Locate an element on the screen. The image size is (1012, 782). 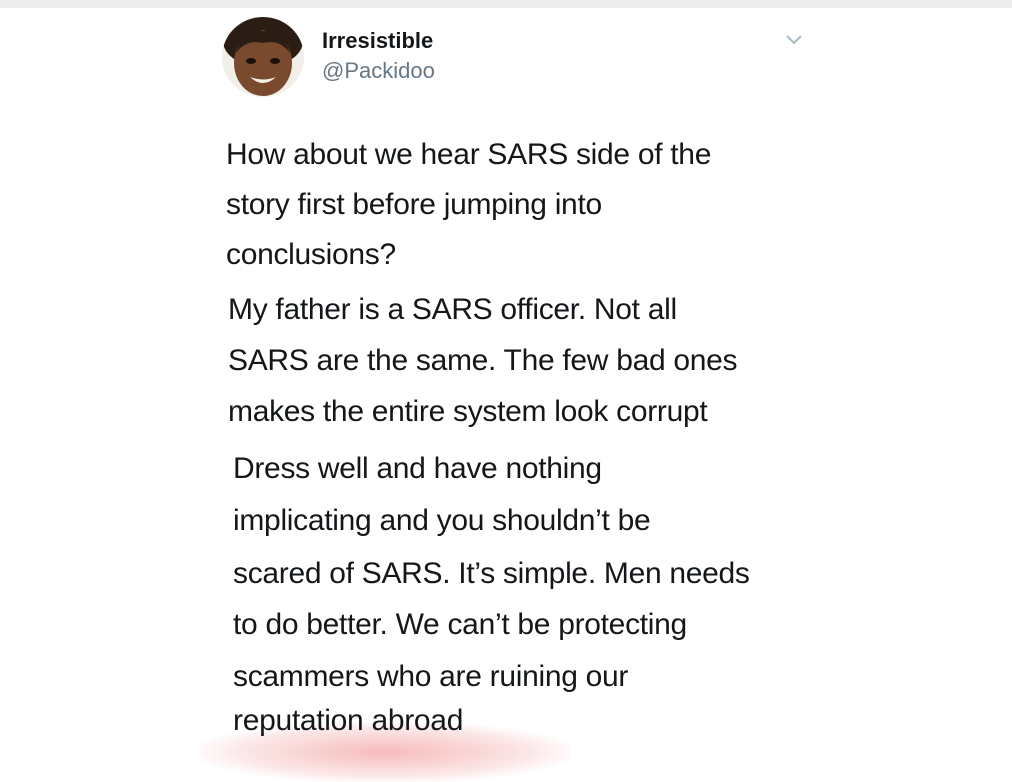
avatar is located at coordinates (263, 57).